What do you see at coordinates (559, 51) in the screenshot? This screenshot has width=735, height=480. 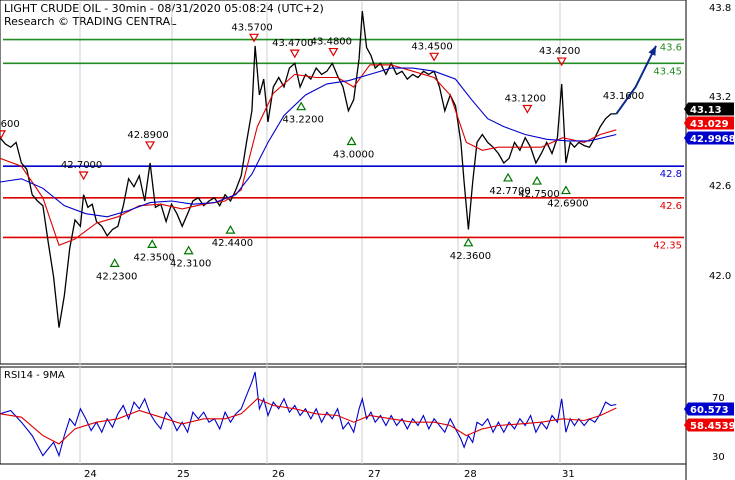 I see `annotation-label: 43.4200` at bounding box center [559, 51].